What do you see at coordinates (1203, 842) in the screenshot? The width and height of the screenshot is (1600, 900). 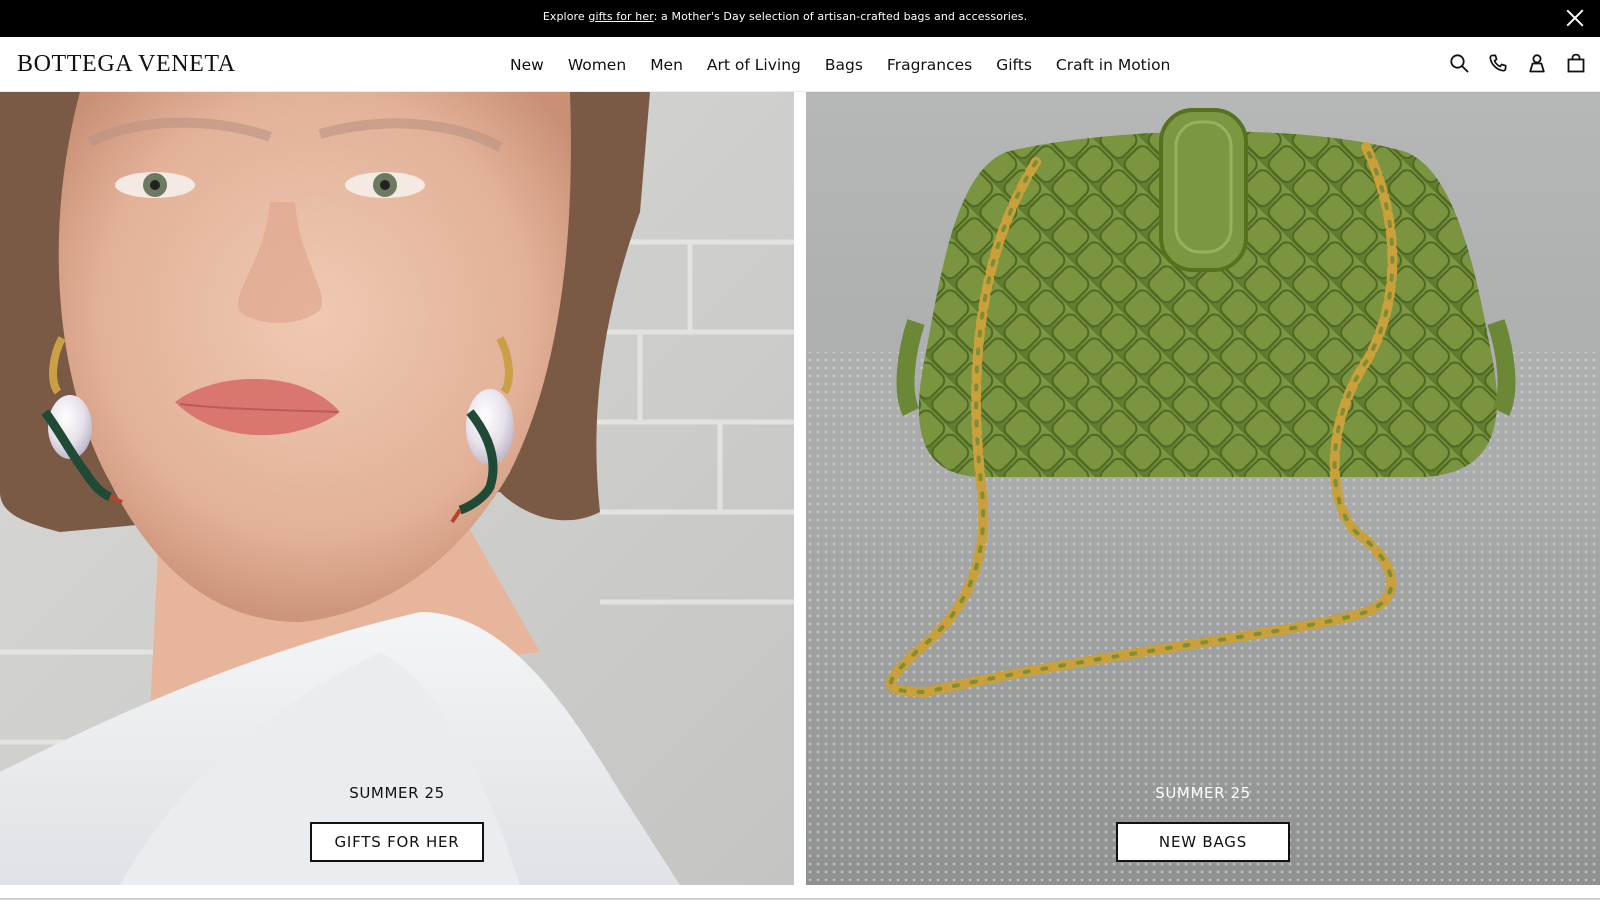 I see `new-bags-button: NEW BAGS` at bounding box center [1203, 842].